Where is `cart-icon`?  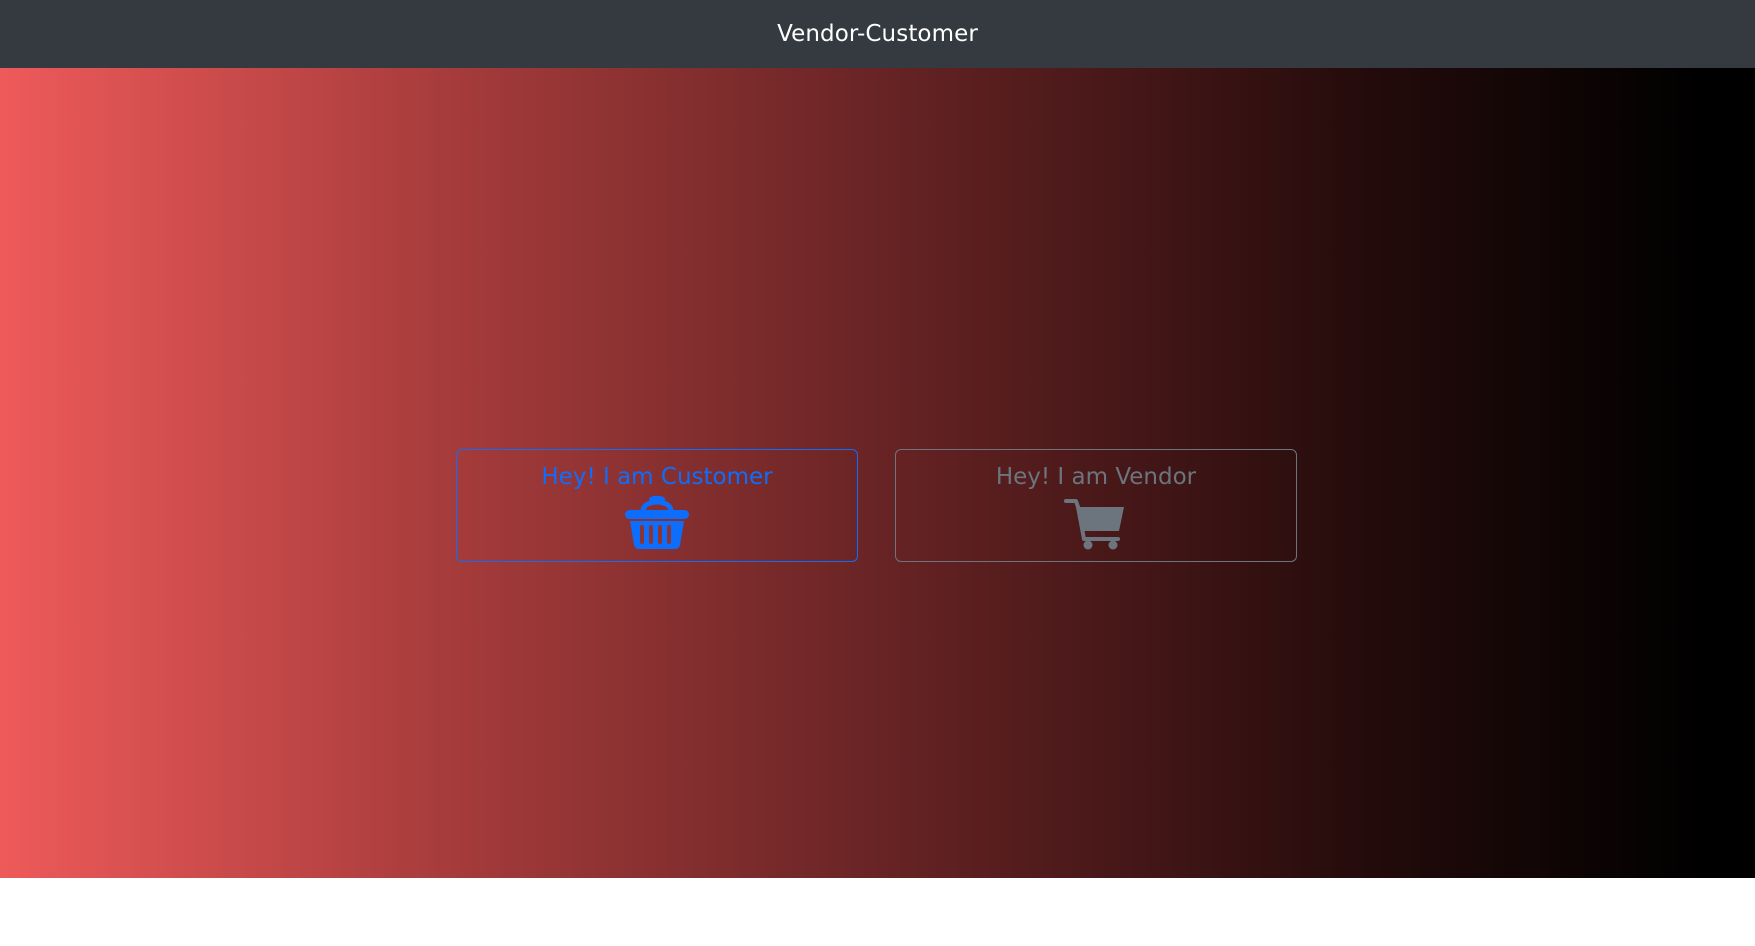
cart-icon is located at coordinates (1094, 524).